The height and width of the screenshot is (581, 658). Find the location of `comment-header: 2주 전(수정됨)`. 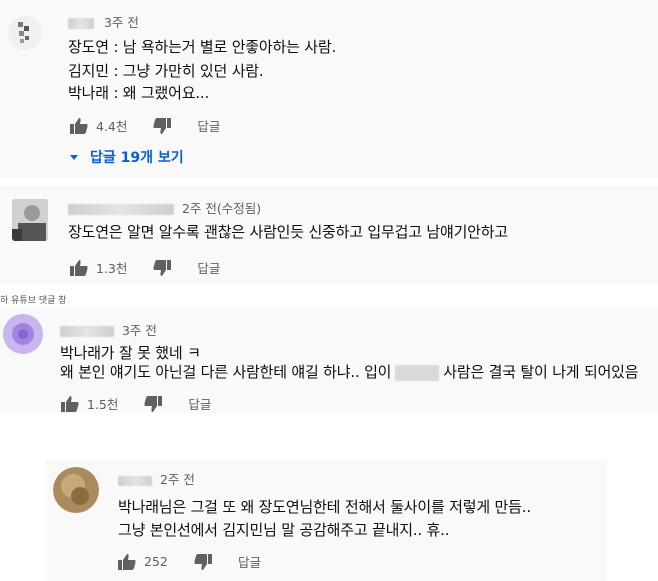

comment-header: 2주 전(수정됨) is located at coordinates (164, 207).